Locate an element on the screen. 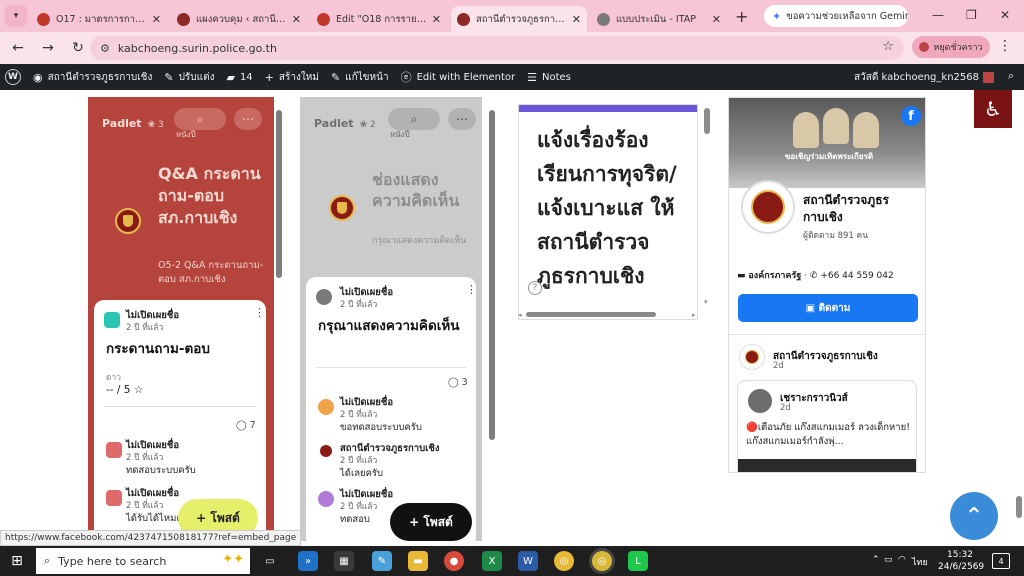 This screenshot has width=1024, height=576. feed-page-avatar is located at coordinates (752, 357).